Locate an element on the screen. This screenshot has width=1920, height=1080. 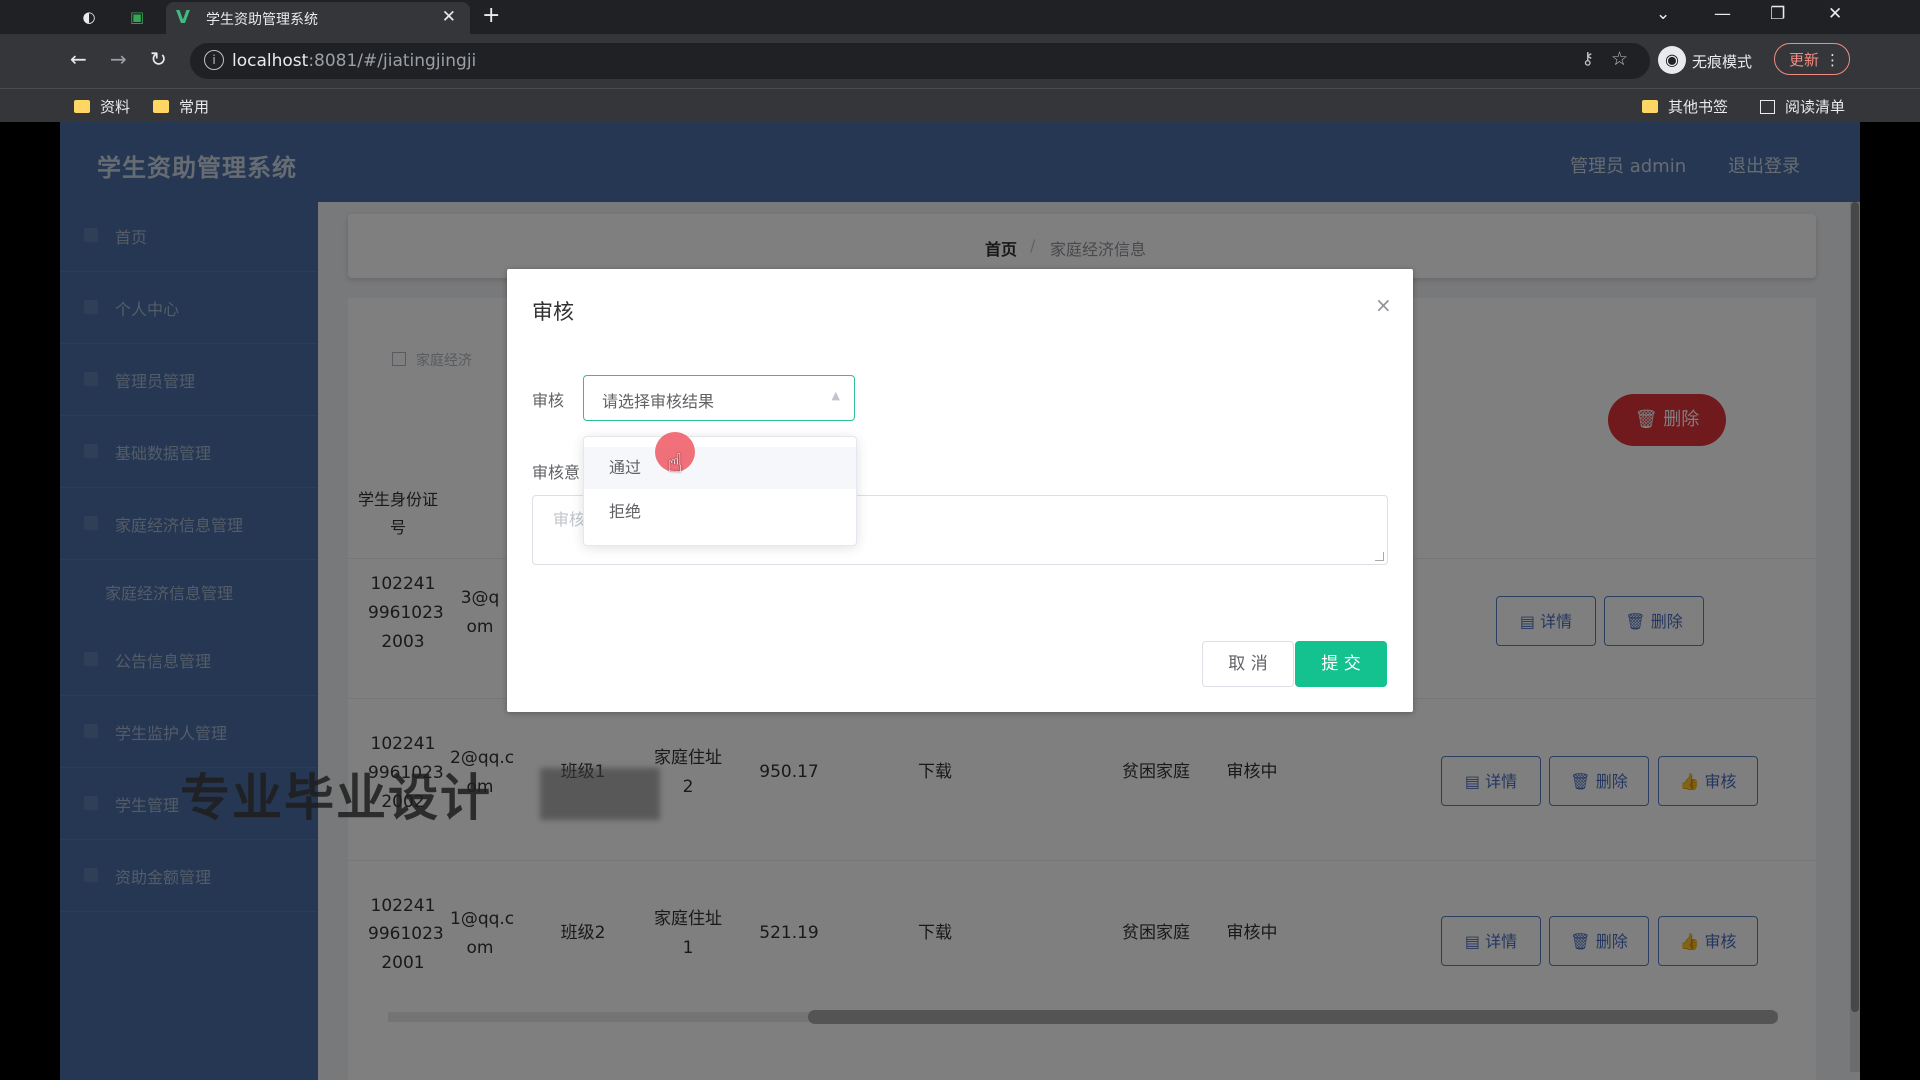
reading-list: 阅读清单 is located at coordinates (1802, 106).